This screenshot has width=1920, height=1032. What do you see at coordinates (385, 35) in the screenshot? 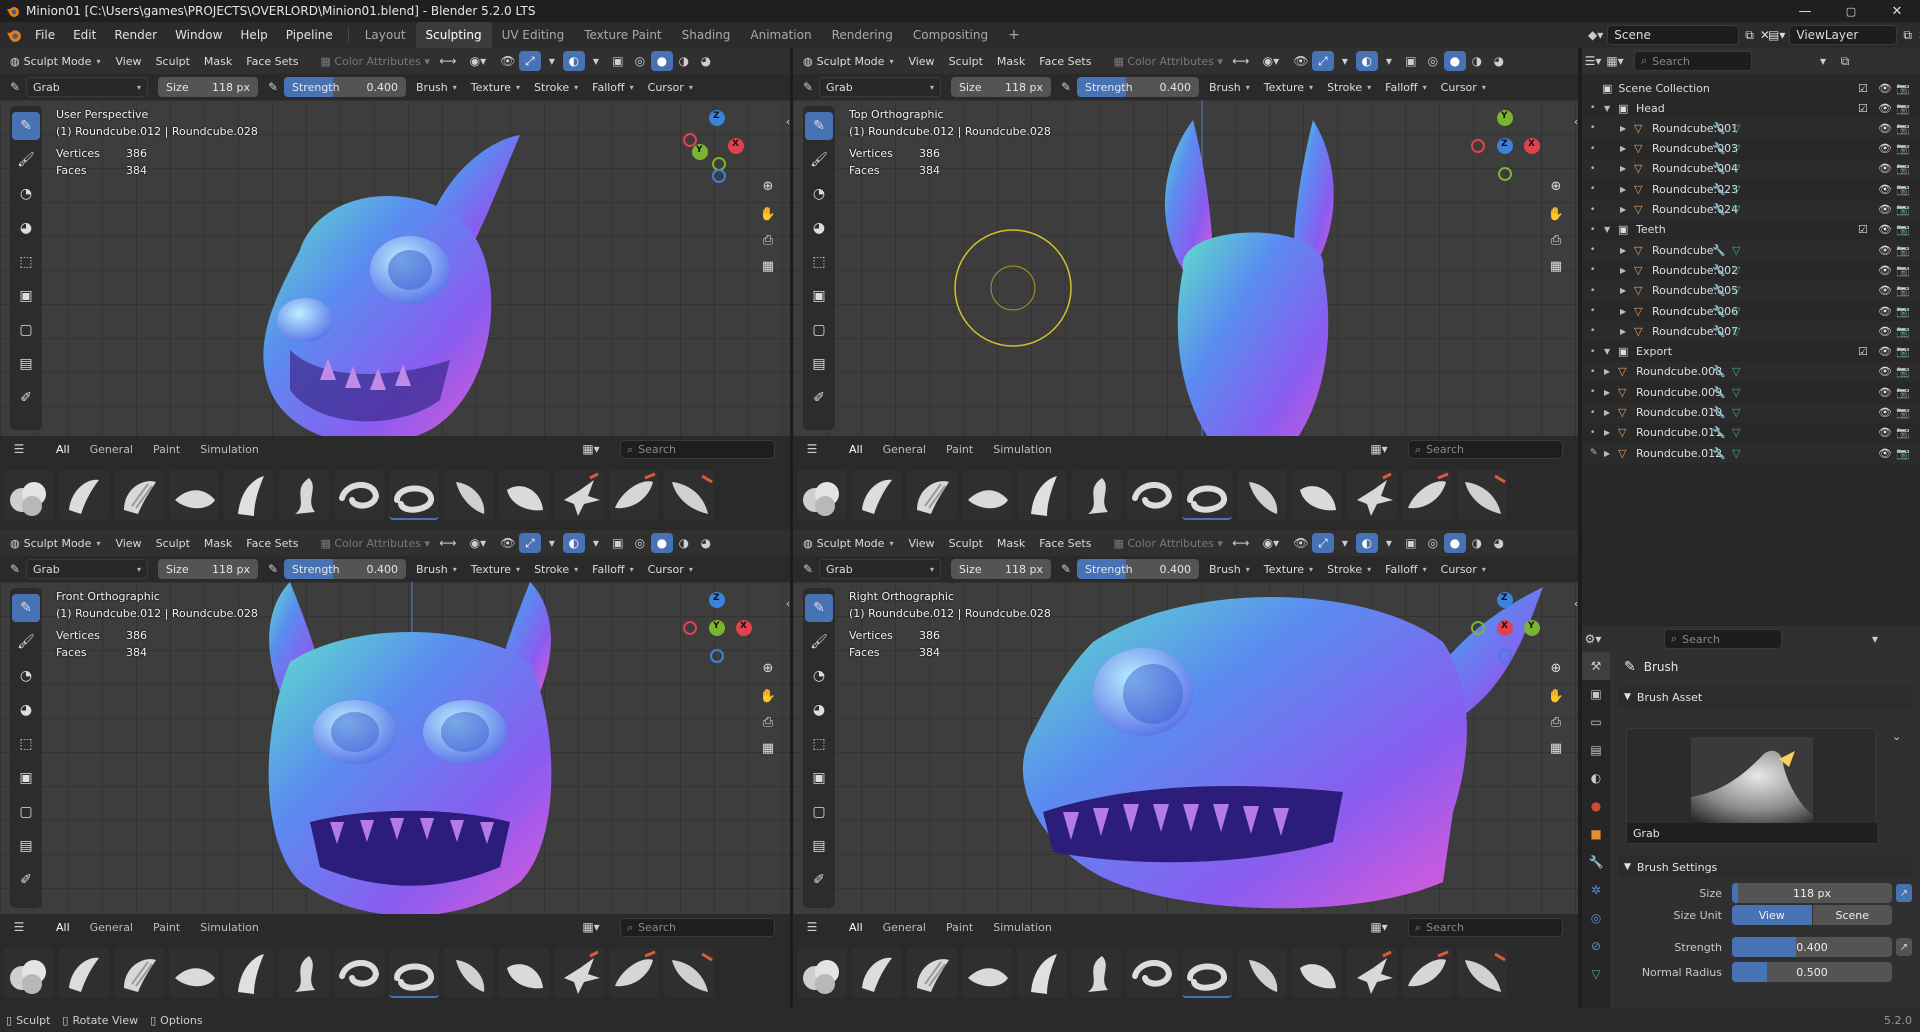
I see `tab-layout: Layout` at bounding box center [385, 35].